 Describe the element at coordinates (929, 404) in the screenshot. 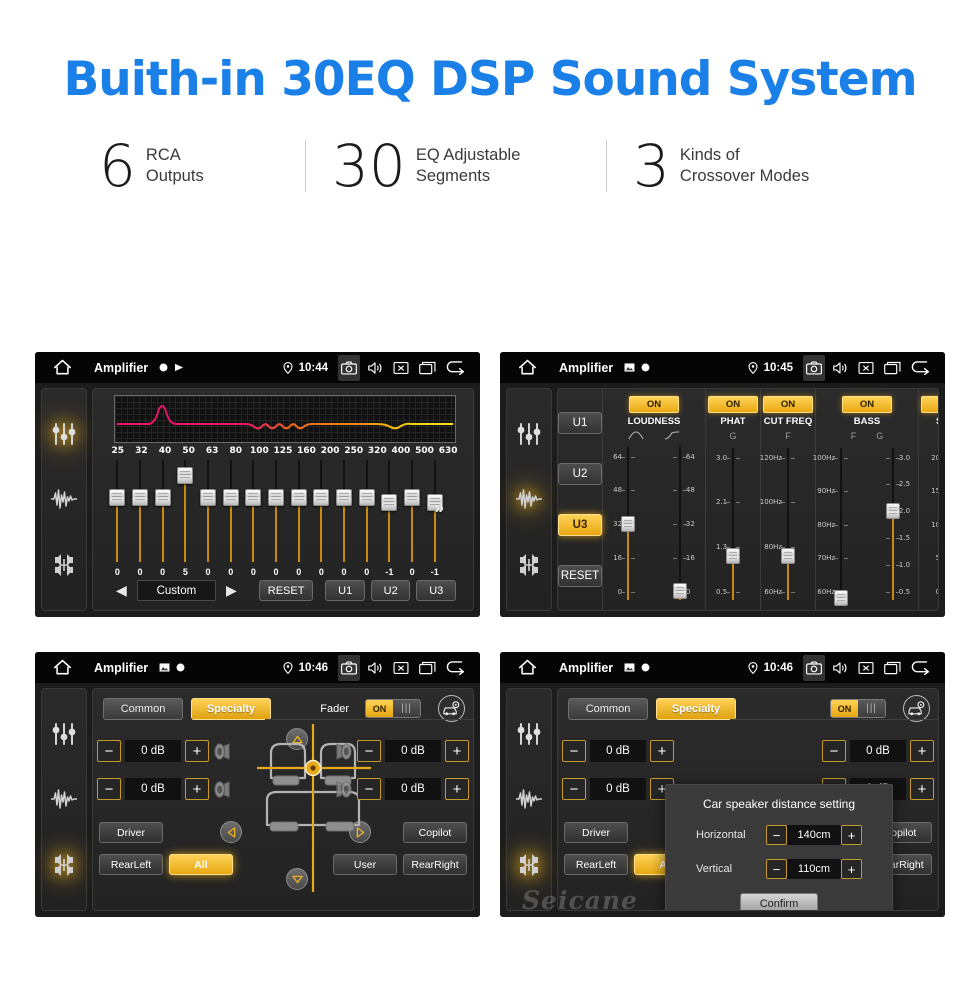

I see `toggle-sub: ON` at that location.